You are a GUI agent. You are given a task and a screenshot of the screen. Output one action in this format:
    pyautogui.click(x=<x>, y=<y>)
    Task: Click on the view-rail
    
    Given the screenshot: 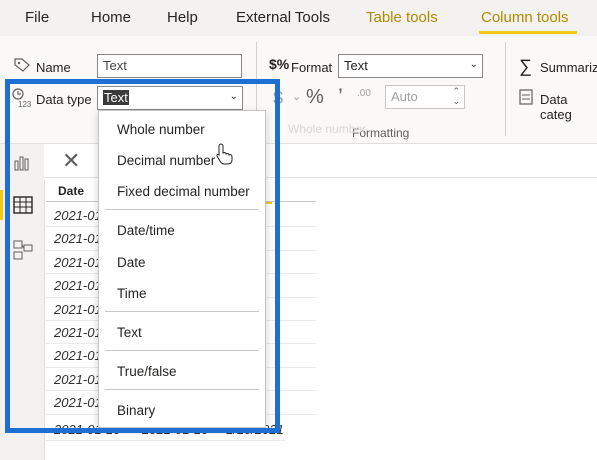 What is the action you would take?
    pyautogui.click(x=22, y=302)
    